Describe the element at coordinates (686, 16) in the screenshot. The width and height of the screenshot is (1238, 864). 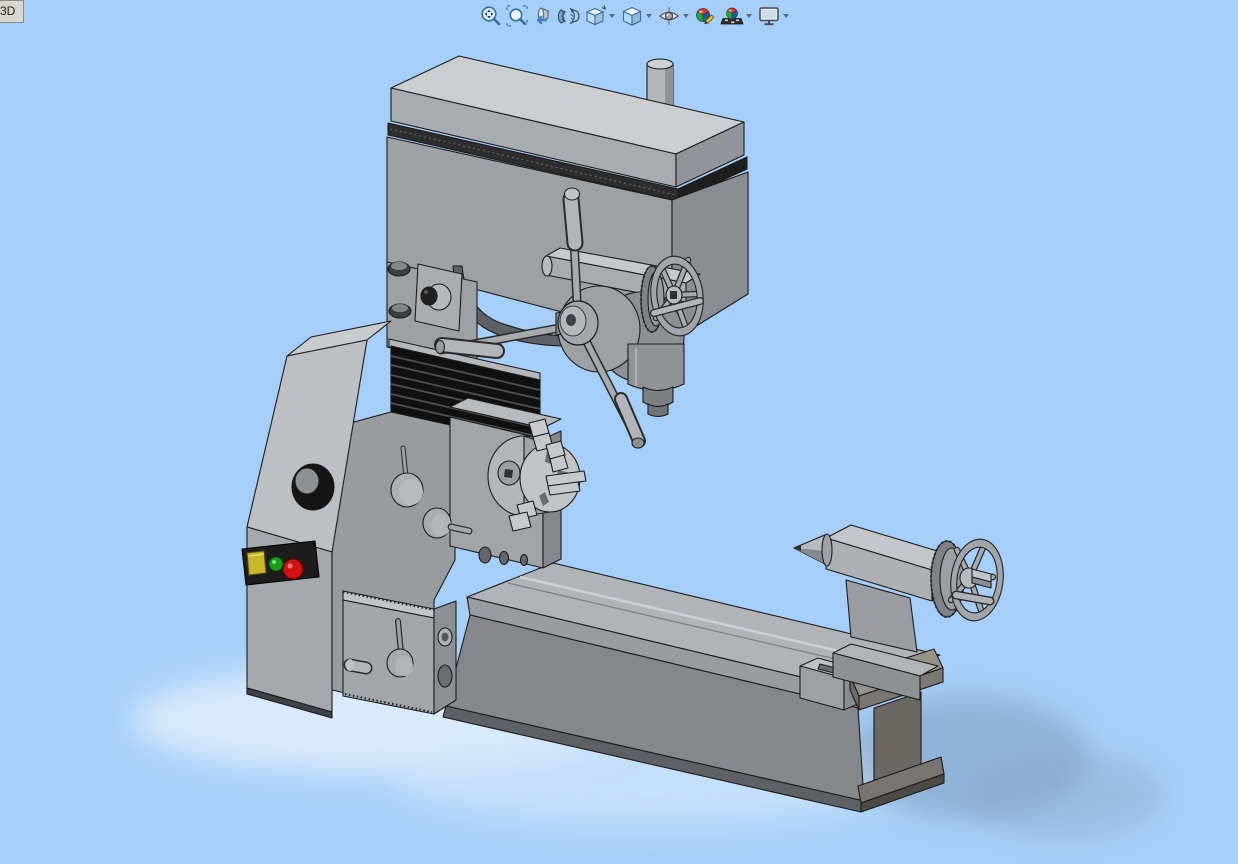
I see `hide-show-items-dropdown-arrow` at that location.